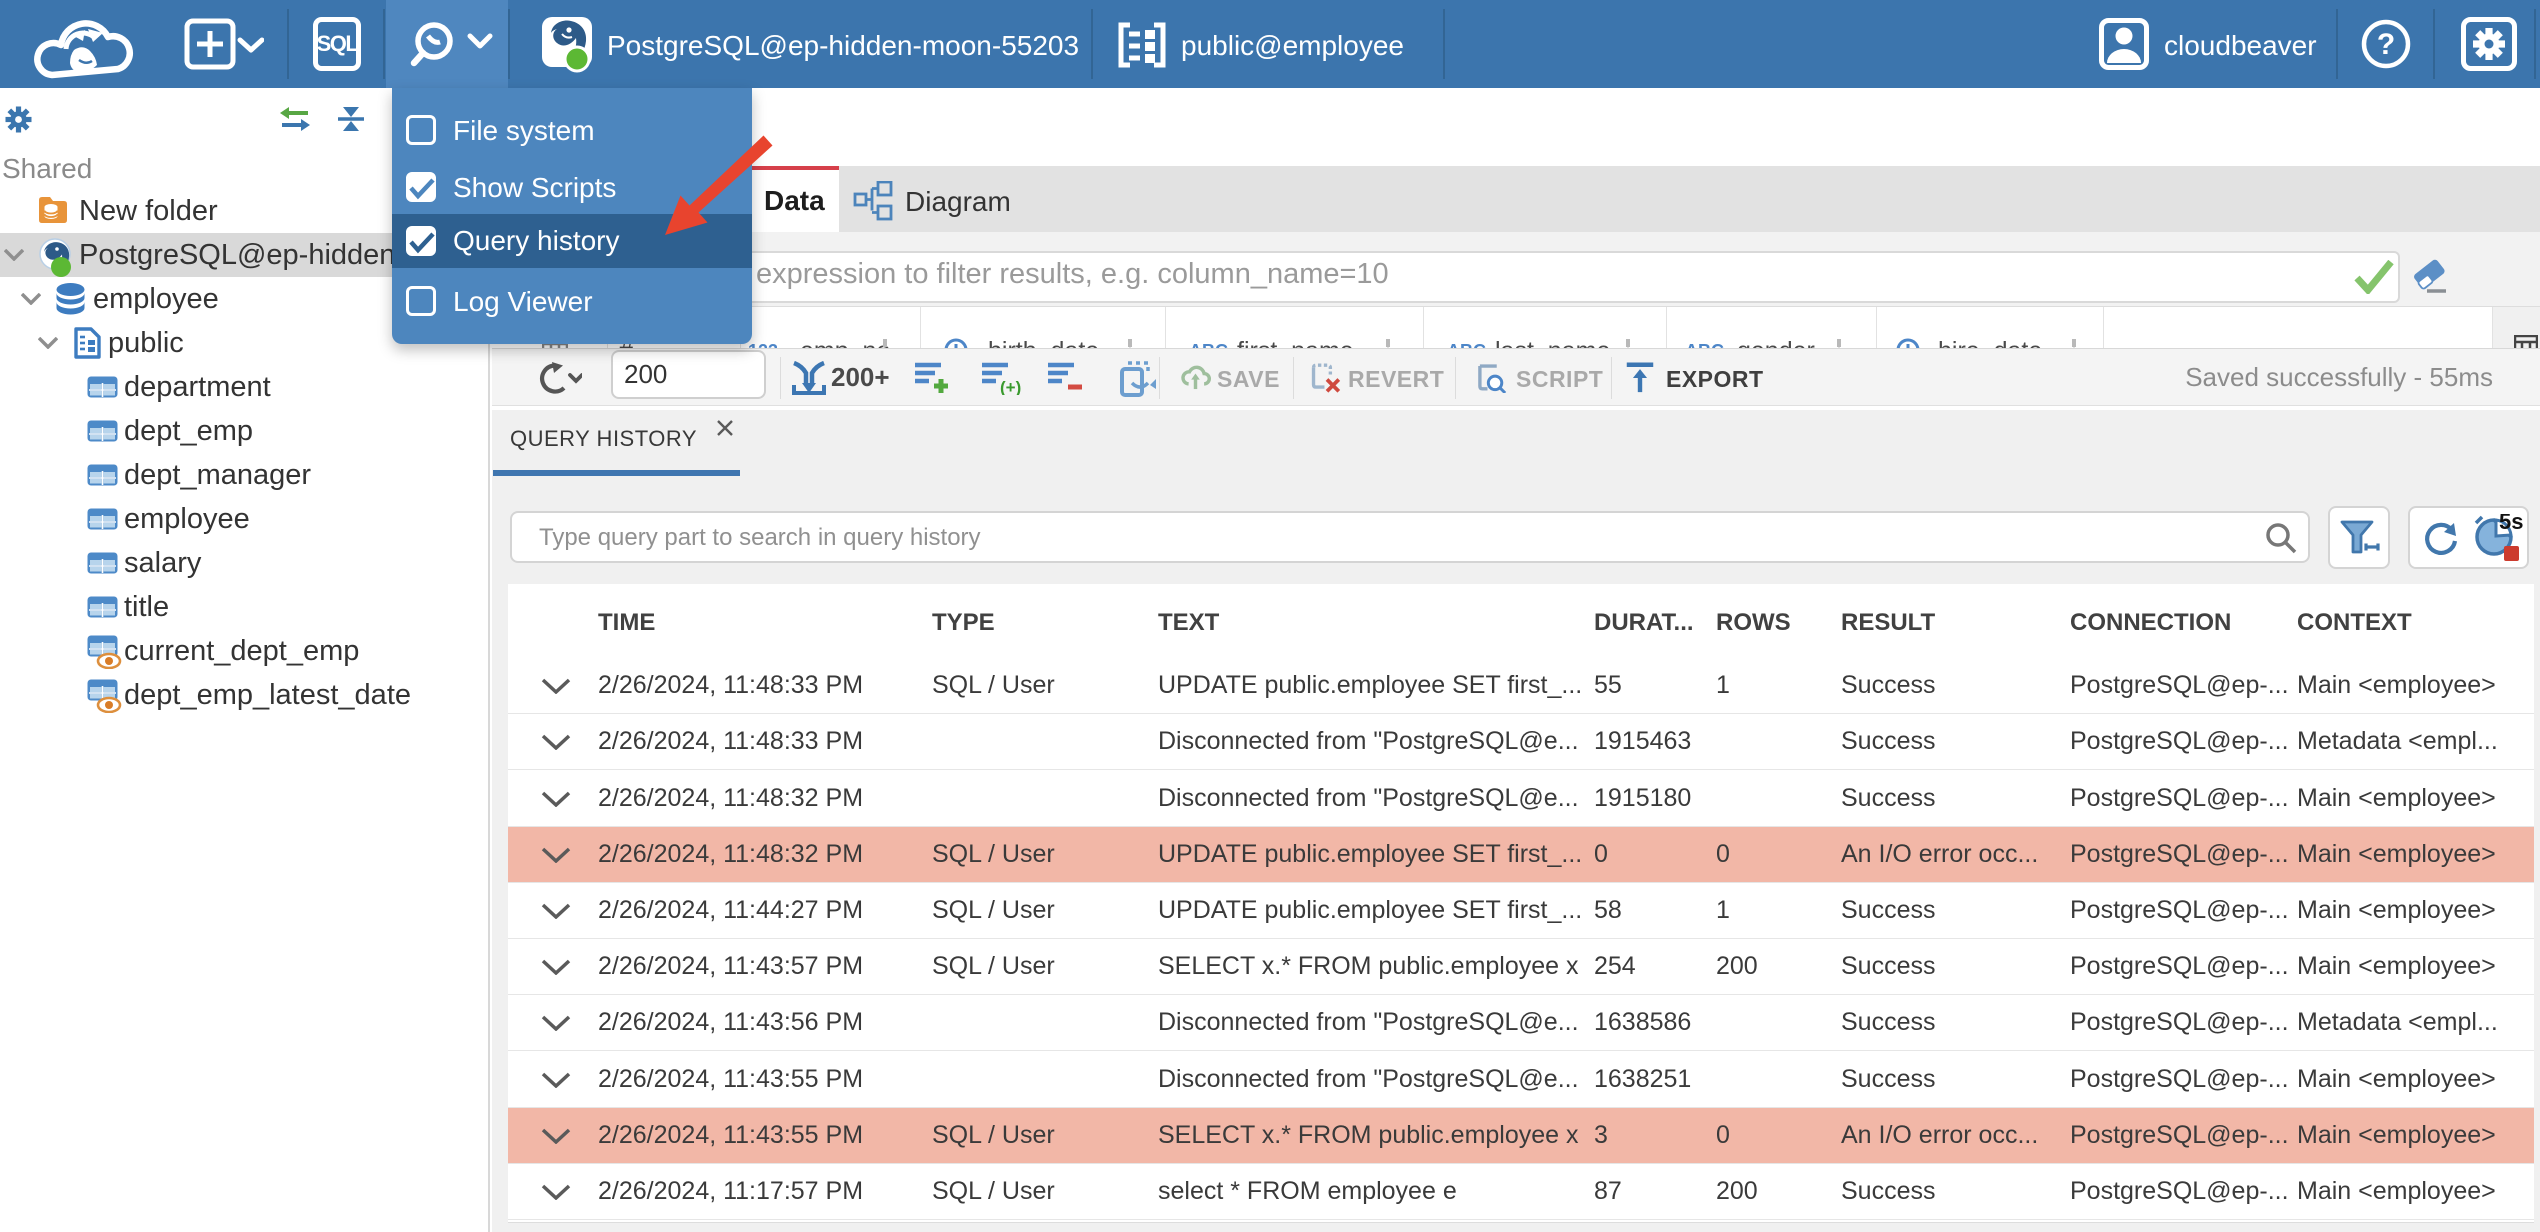 The height and width of the screenshot is (1232, 2540). I want to click on svg-text: SQL, so click(338, 43).